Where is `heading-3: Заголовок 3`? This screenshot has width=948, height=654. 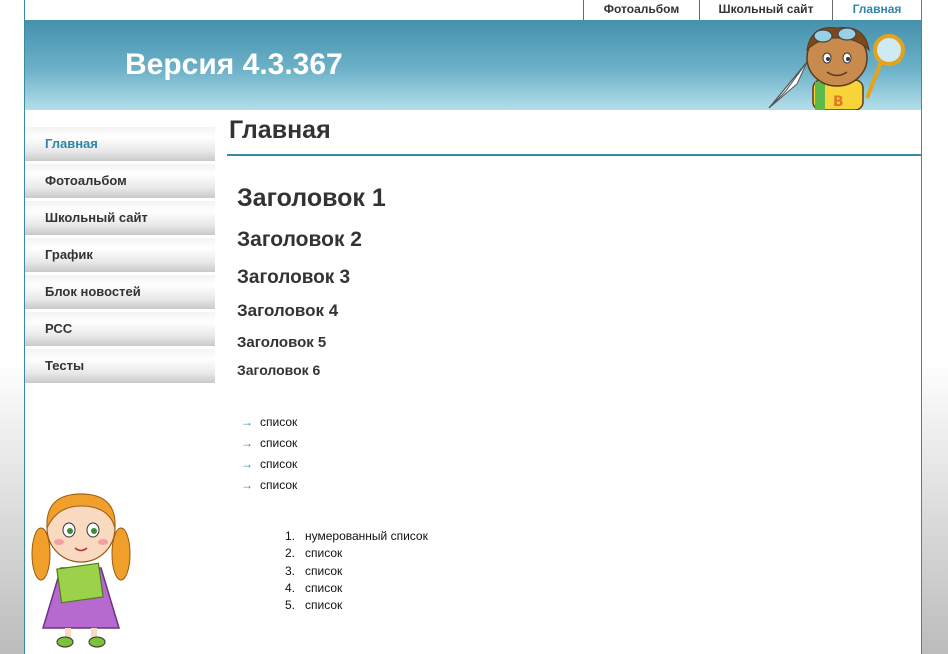 heading-3: Заголовок 3 is located at coordinates (294, 277).